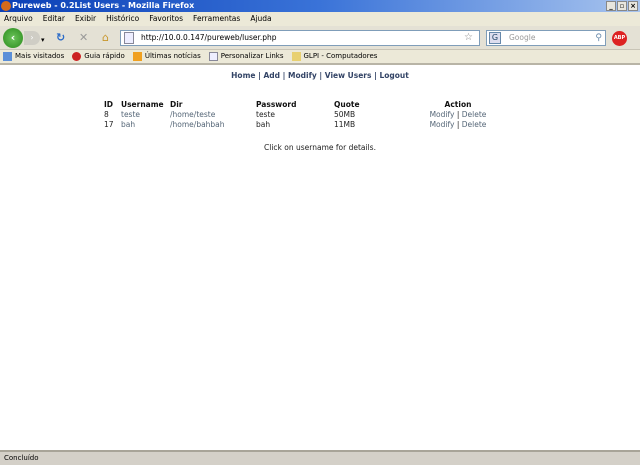 This screenshot has height=465, width=640. Describe the element at coordinates (32, 38) in the screenshot. I see `forward-button: ›` at that location.